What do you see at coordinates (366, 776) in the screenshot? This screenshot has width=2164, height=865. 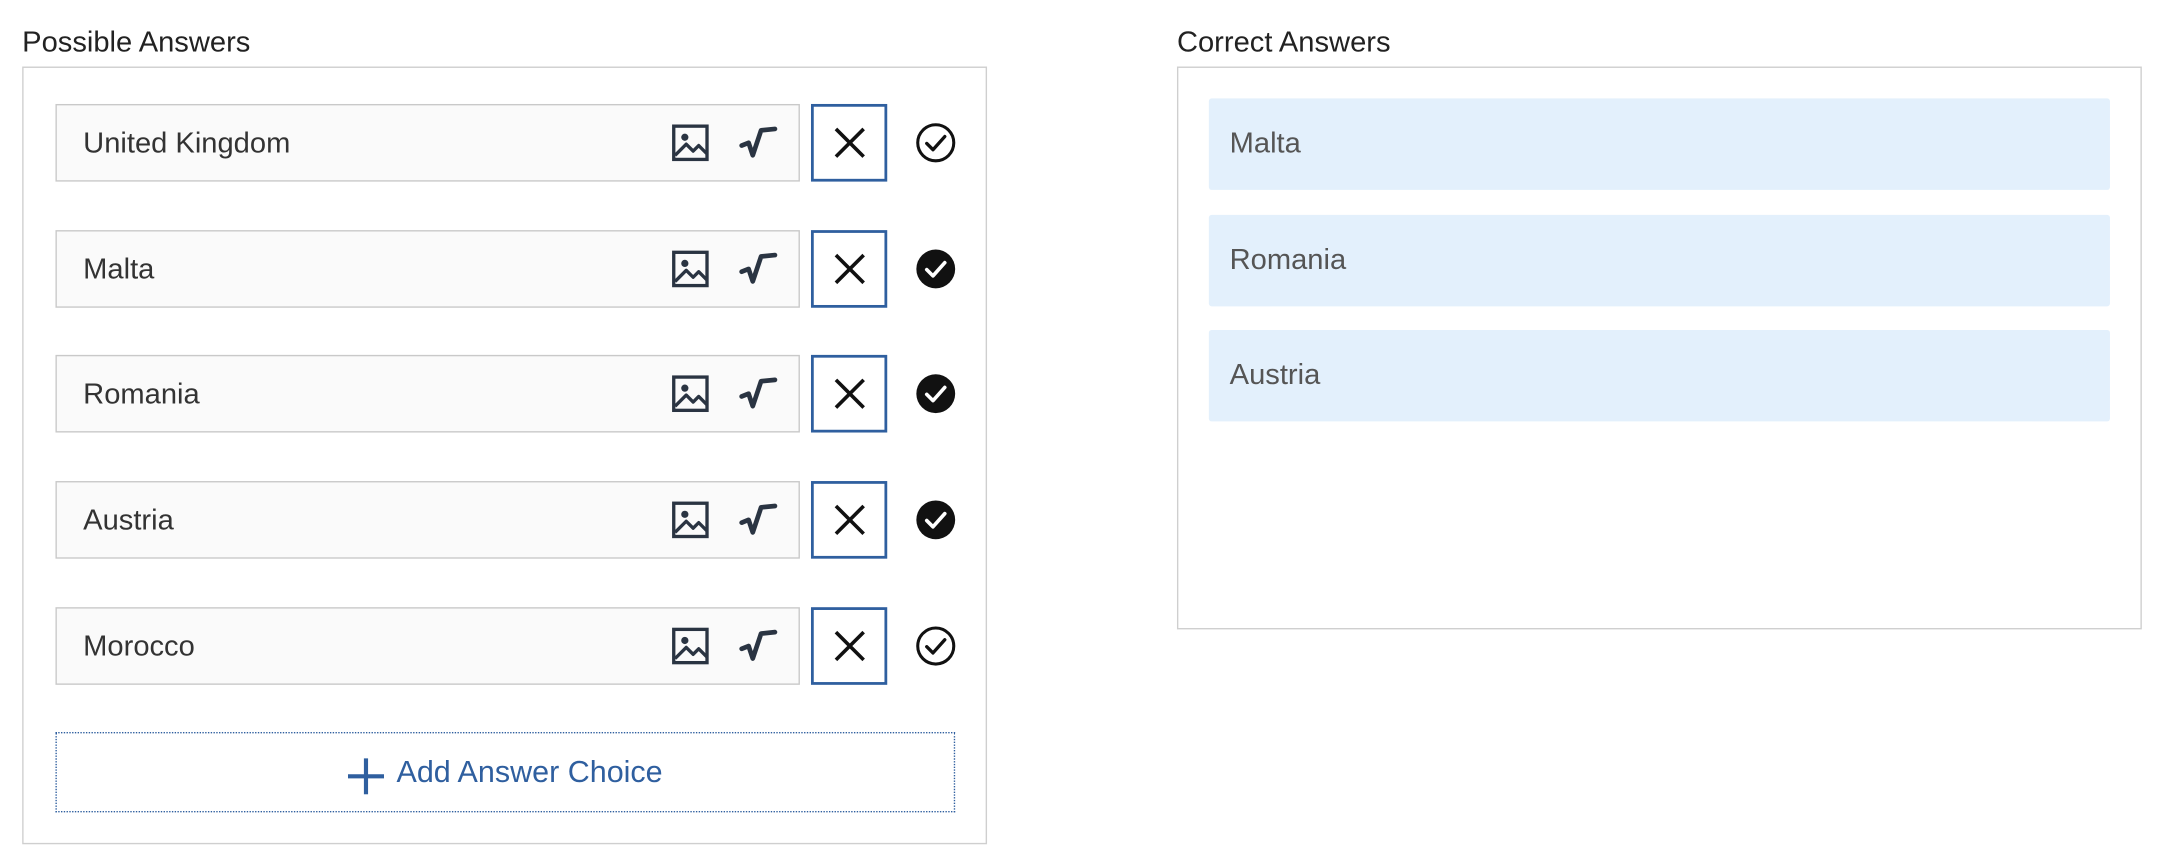 I see `plus-icon` at bounding box center [366, 776].